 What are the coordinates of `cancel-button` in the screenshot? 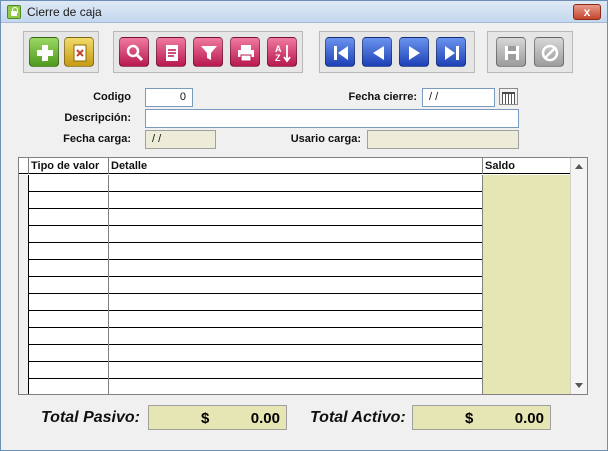 It's located at (549, 52).